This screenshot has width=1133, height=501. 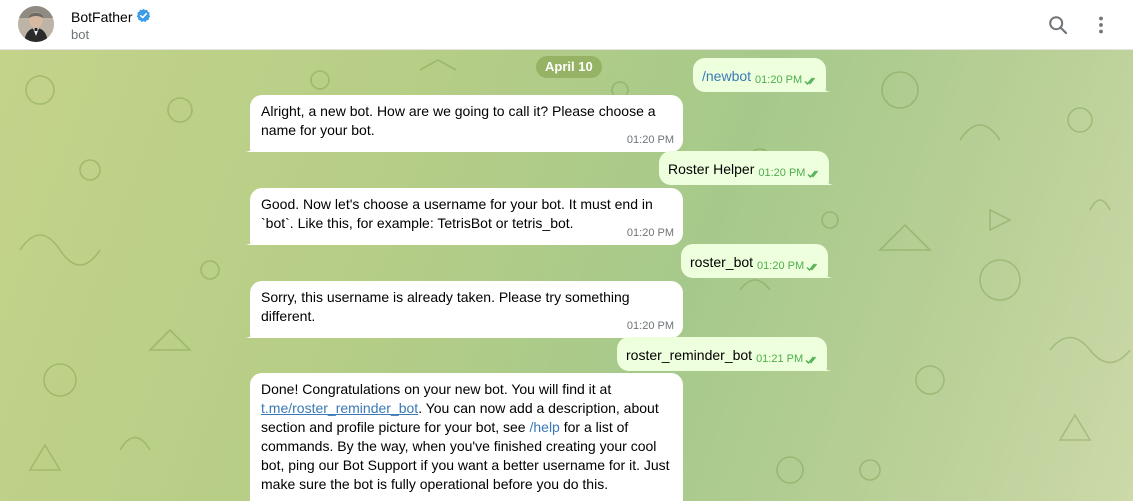 I want to click on outgoing-message: roster_bot 01:20 PM, so click(x=758, y=261).